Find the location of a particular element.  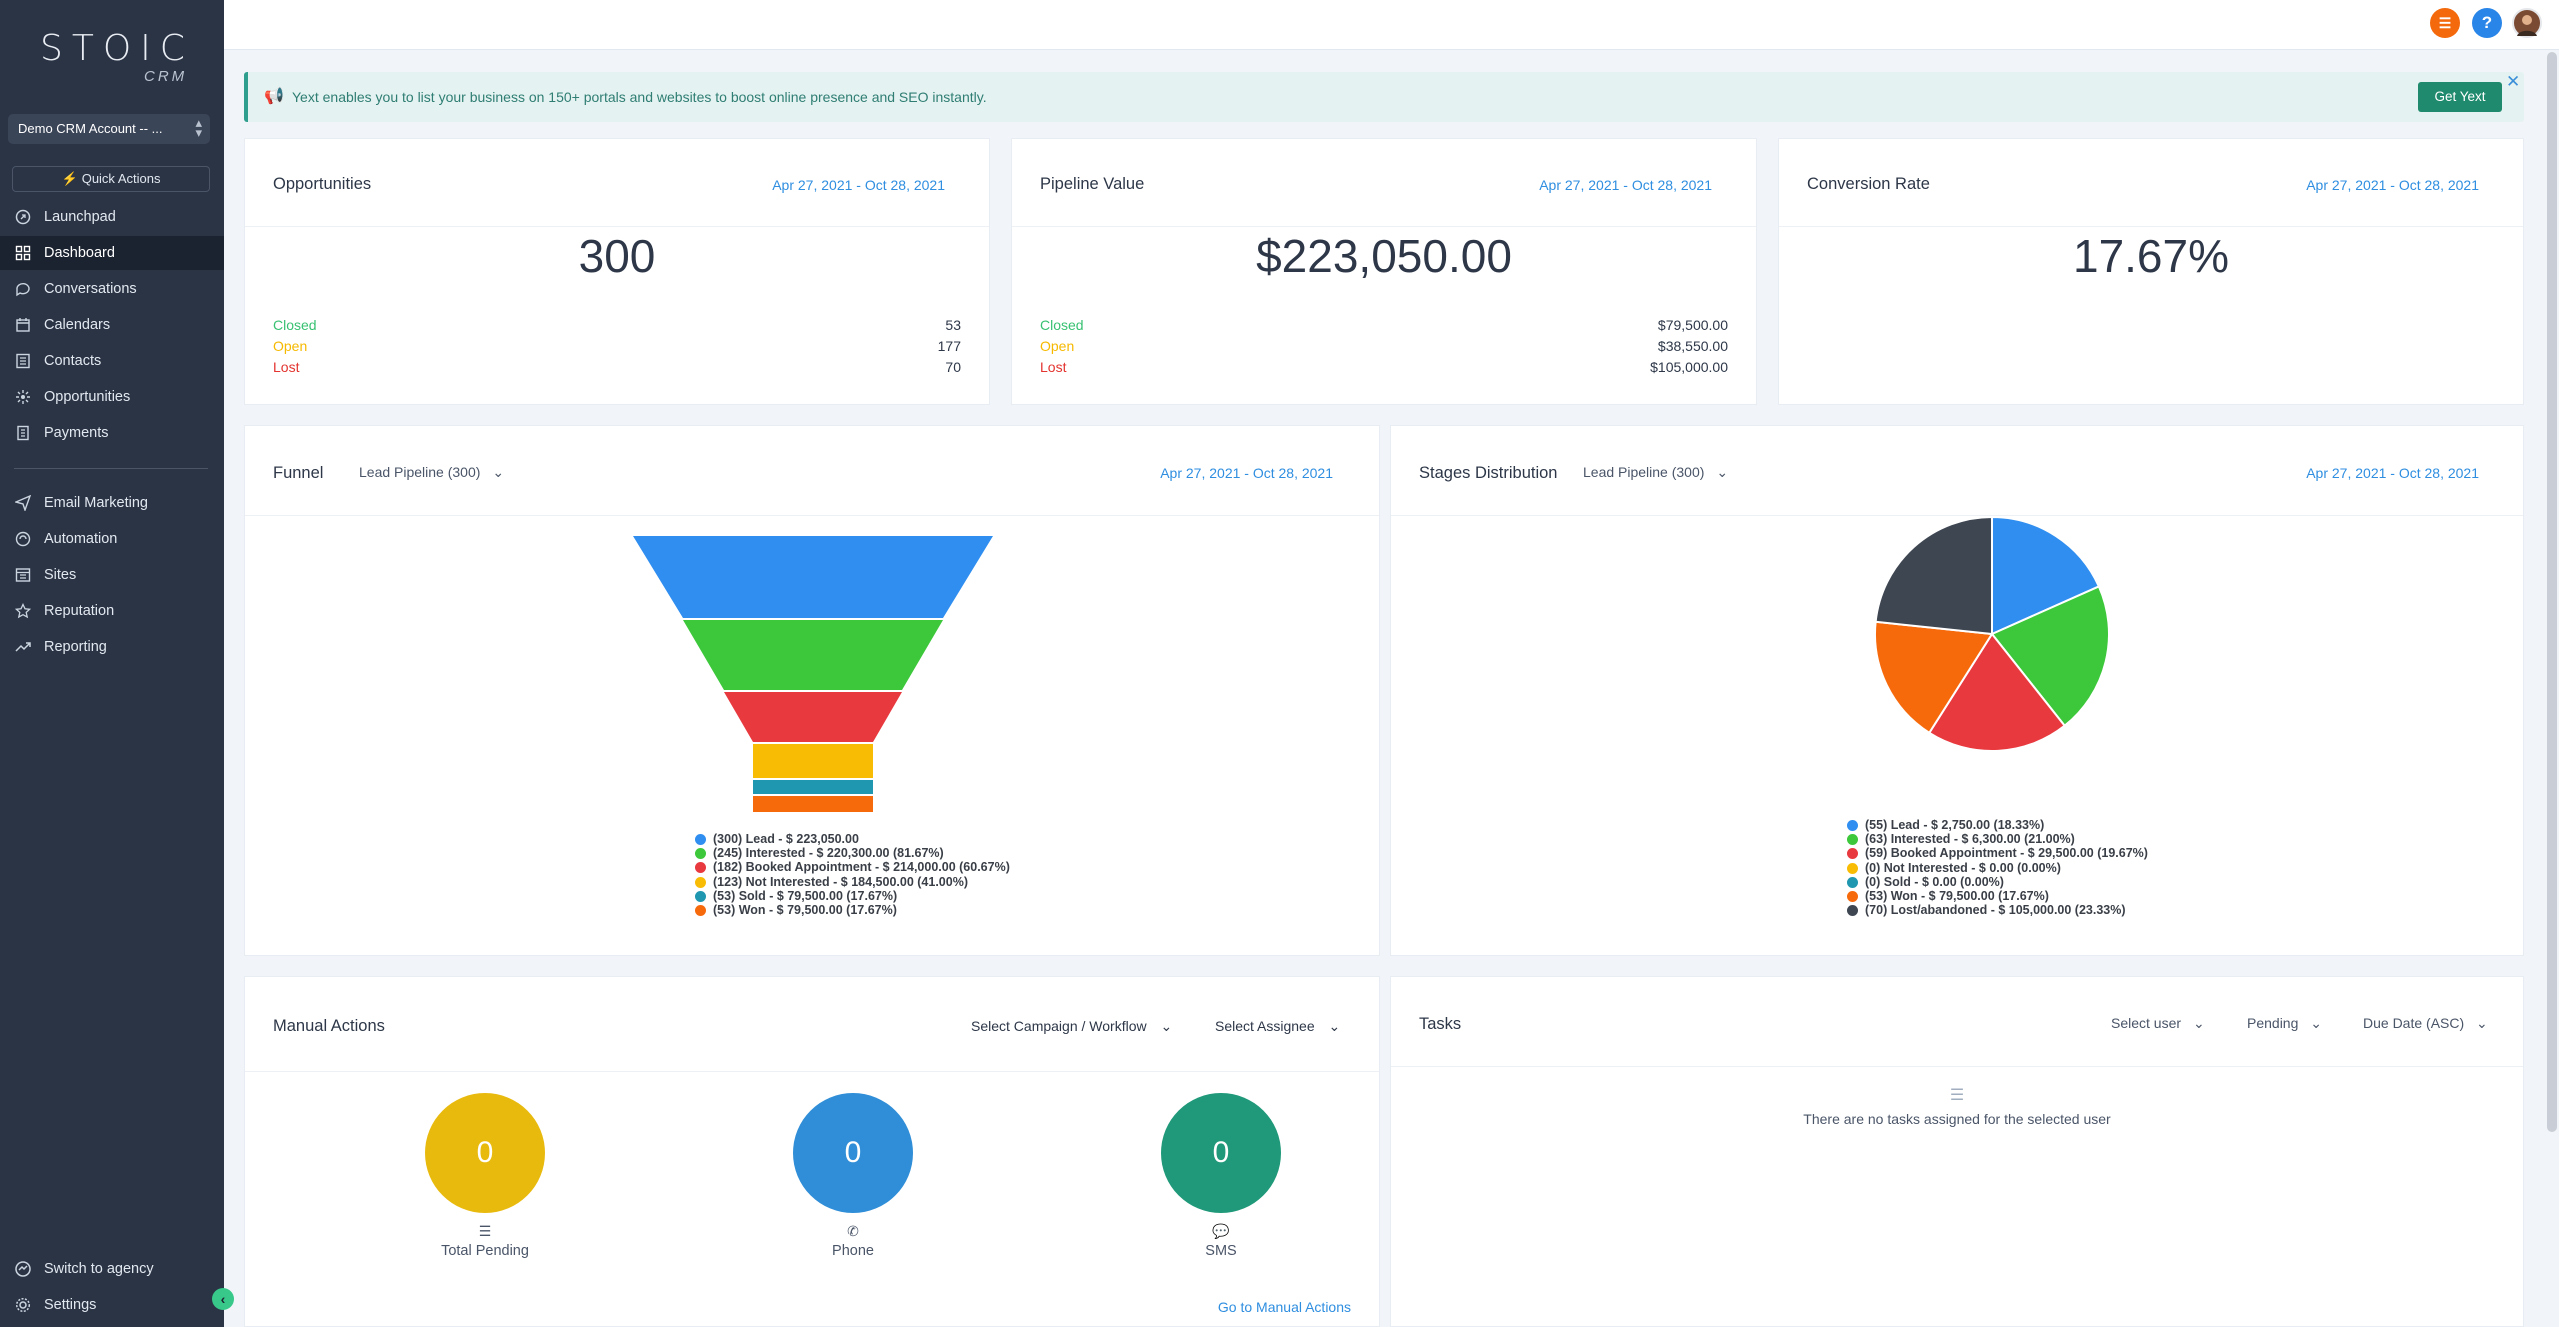

close-banner-icon: ✕ is located at coordinates (2513, 82).